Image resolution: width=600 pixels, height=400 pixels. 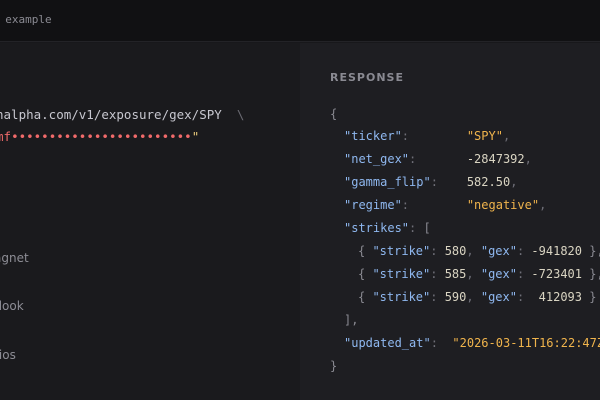 I want to click on regime-value: "negative", so click(x=503, y=205).